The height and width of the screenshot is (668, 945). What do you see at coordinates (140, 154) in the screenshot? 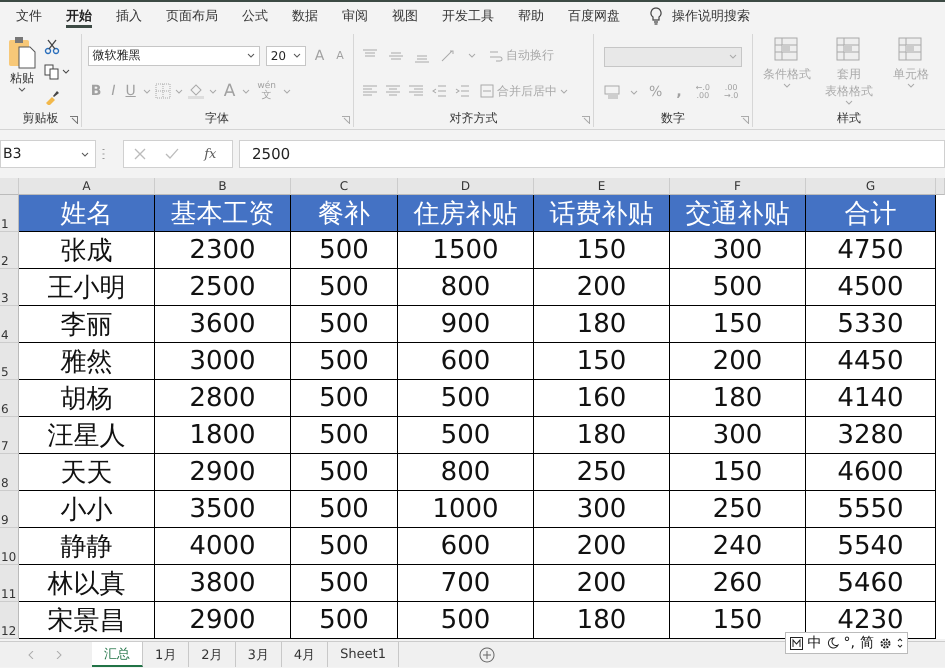
I see `cancel-icon` at bounding box center [140, 154].